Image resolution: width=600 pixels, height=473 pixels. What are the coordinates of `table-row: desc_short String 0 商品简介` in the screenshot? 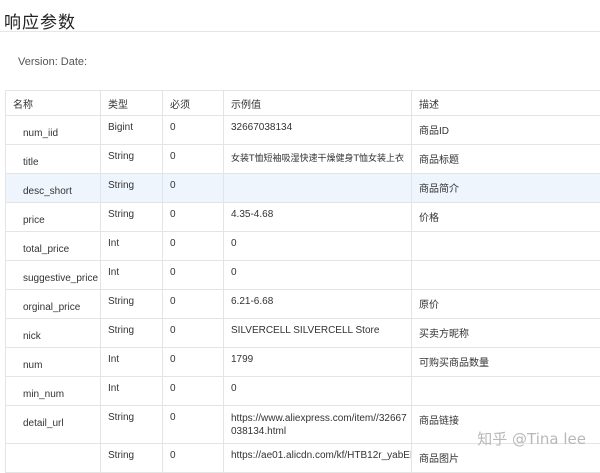 It's located at (303, 188).